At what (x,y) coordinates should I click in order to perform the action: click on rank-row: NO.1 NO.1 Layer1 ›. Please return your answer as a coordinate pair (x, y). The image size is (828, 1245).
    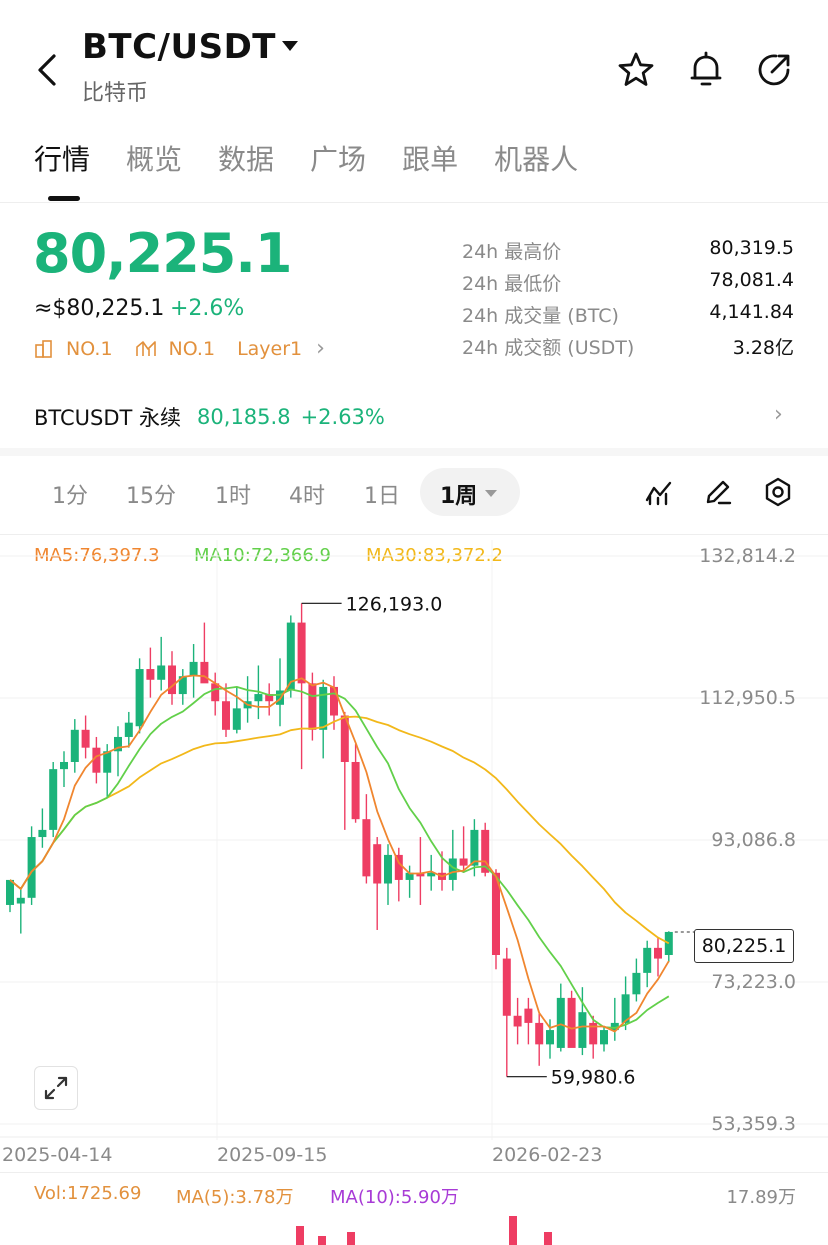
    Looking at the image, I should click on (190, 348).